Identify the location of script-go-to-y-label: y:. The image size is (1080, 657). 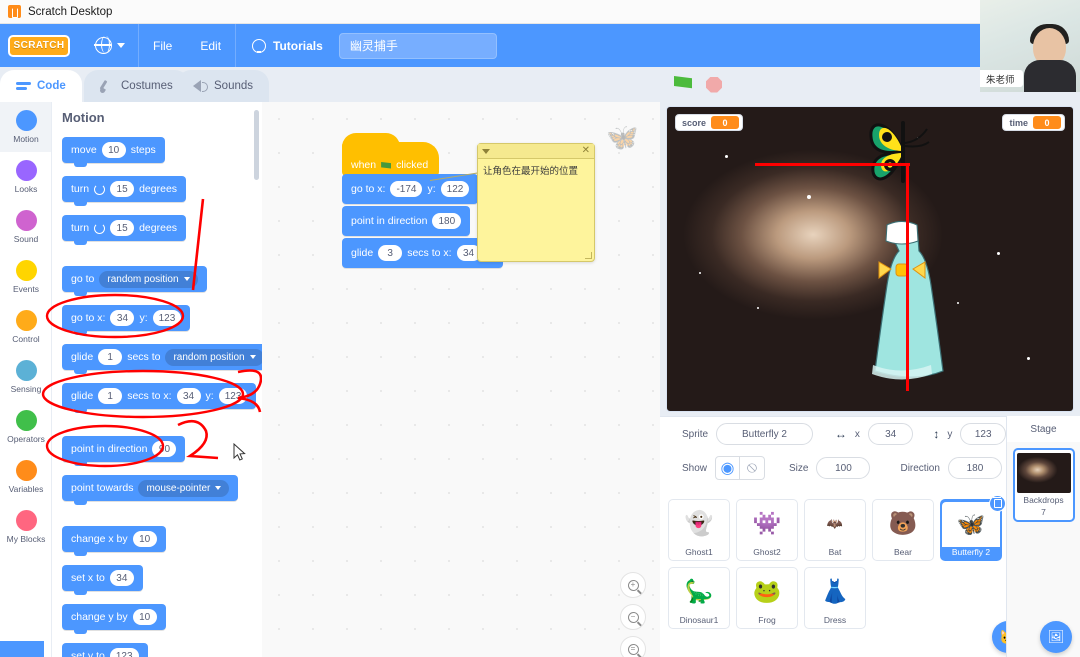
(431, 189).